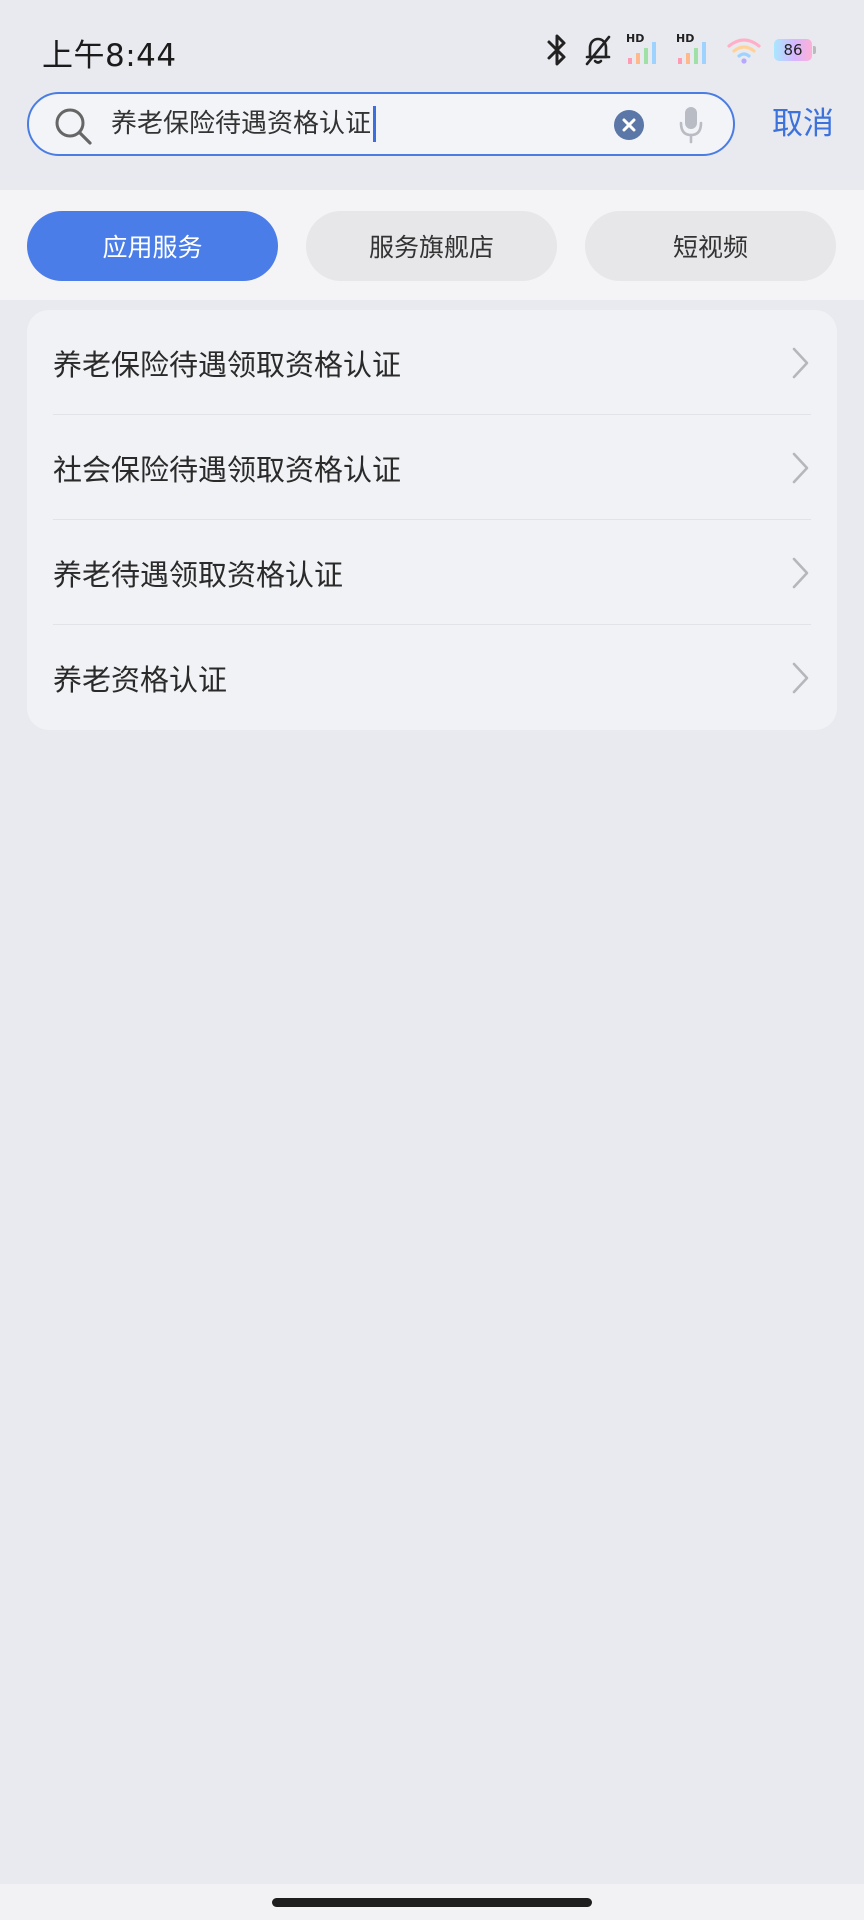 This screenshot has width=864, height=1920. Describe the element at coordinates (598, 50) in the screenshot. I see `mute-bell-icon` at that location.